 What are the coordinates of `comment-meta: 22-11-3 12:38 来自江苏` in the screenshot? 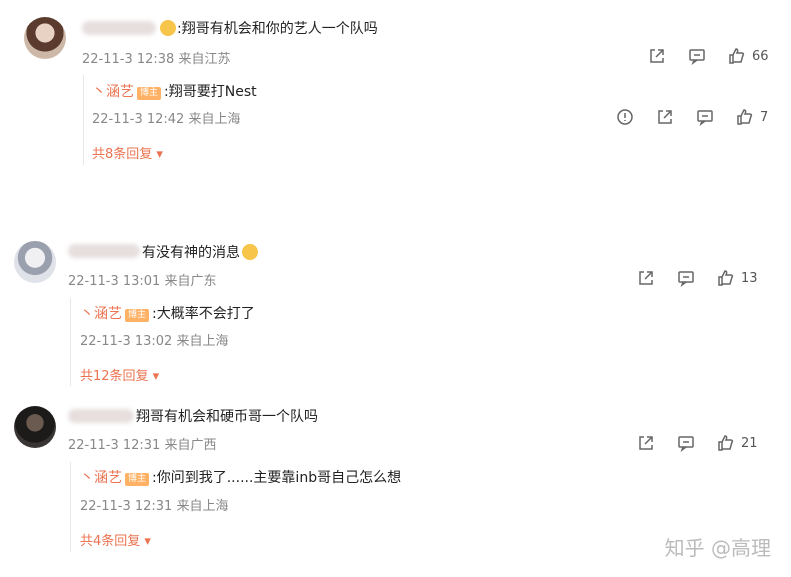 It's located at (156, 59).